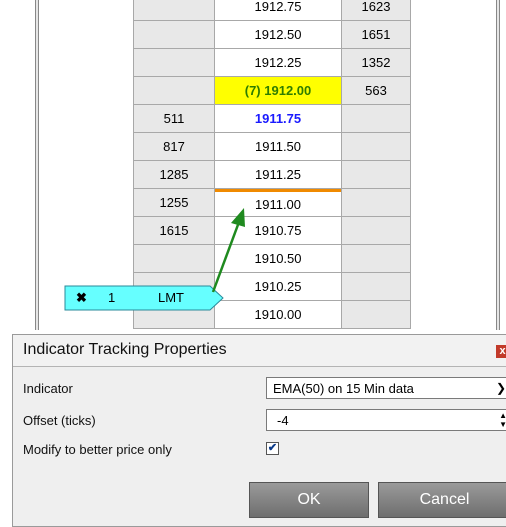 Image resolution: width=506 pixels, height=527 pixels. I want to click on price-cell: 1912.75, so click(278, 10).